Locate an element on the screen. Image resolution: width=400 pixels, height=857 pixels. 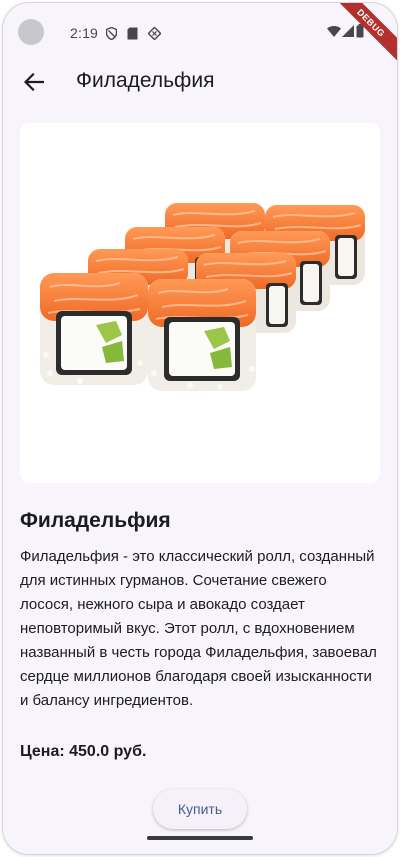
product-price: Цена: 450.0 руб. is located at coordinates (83, 751).